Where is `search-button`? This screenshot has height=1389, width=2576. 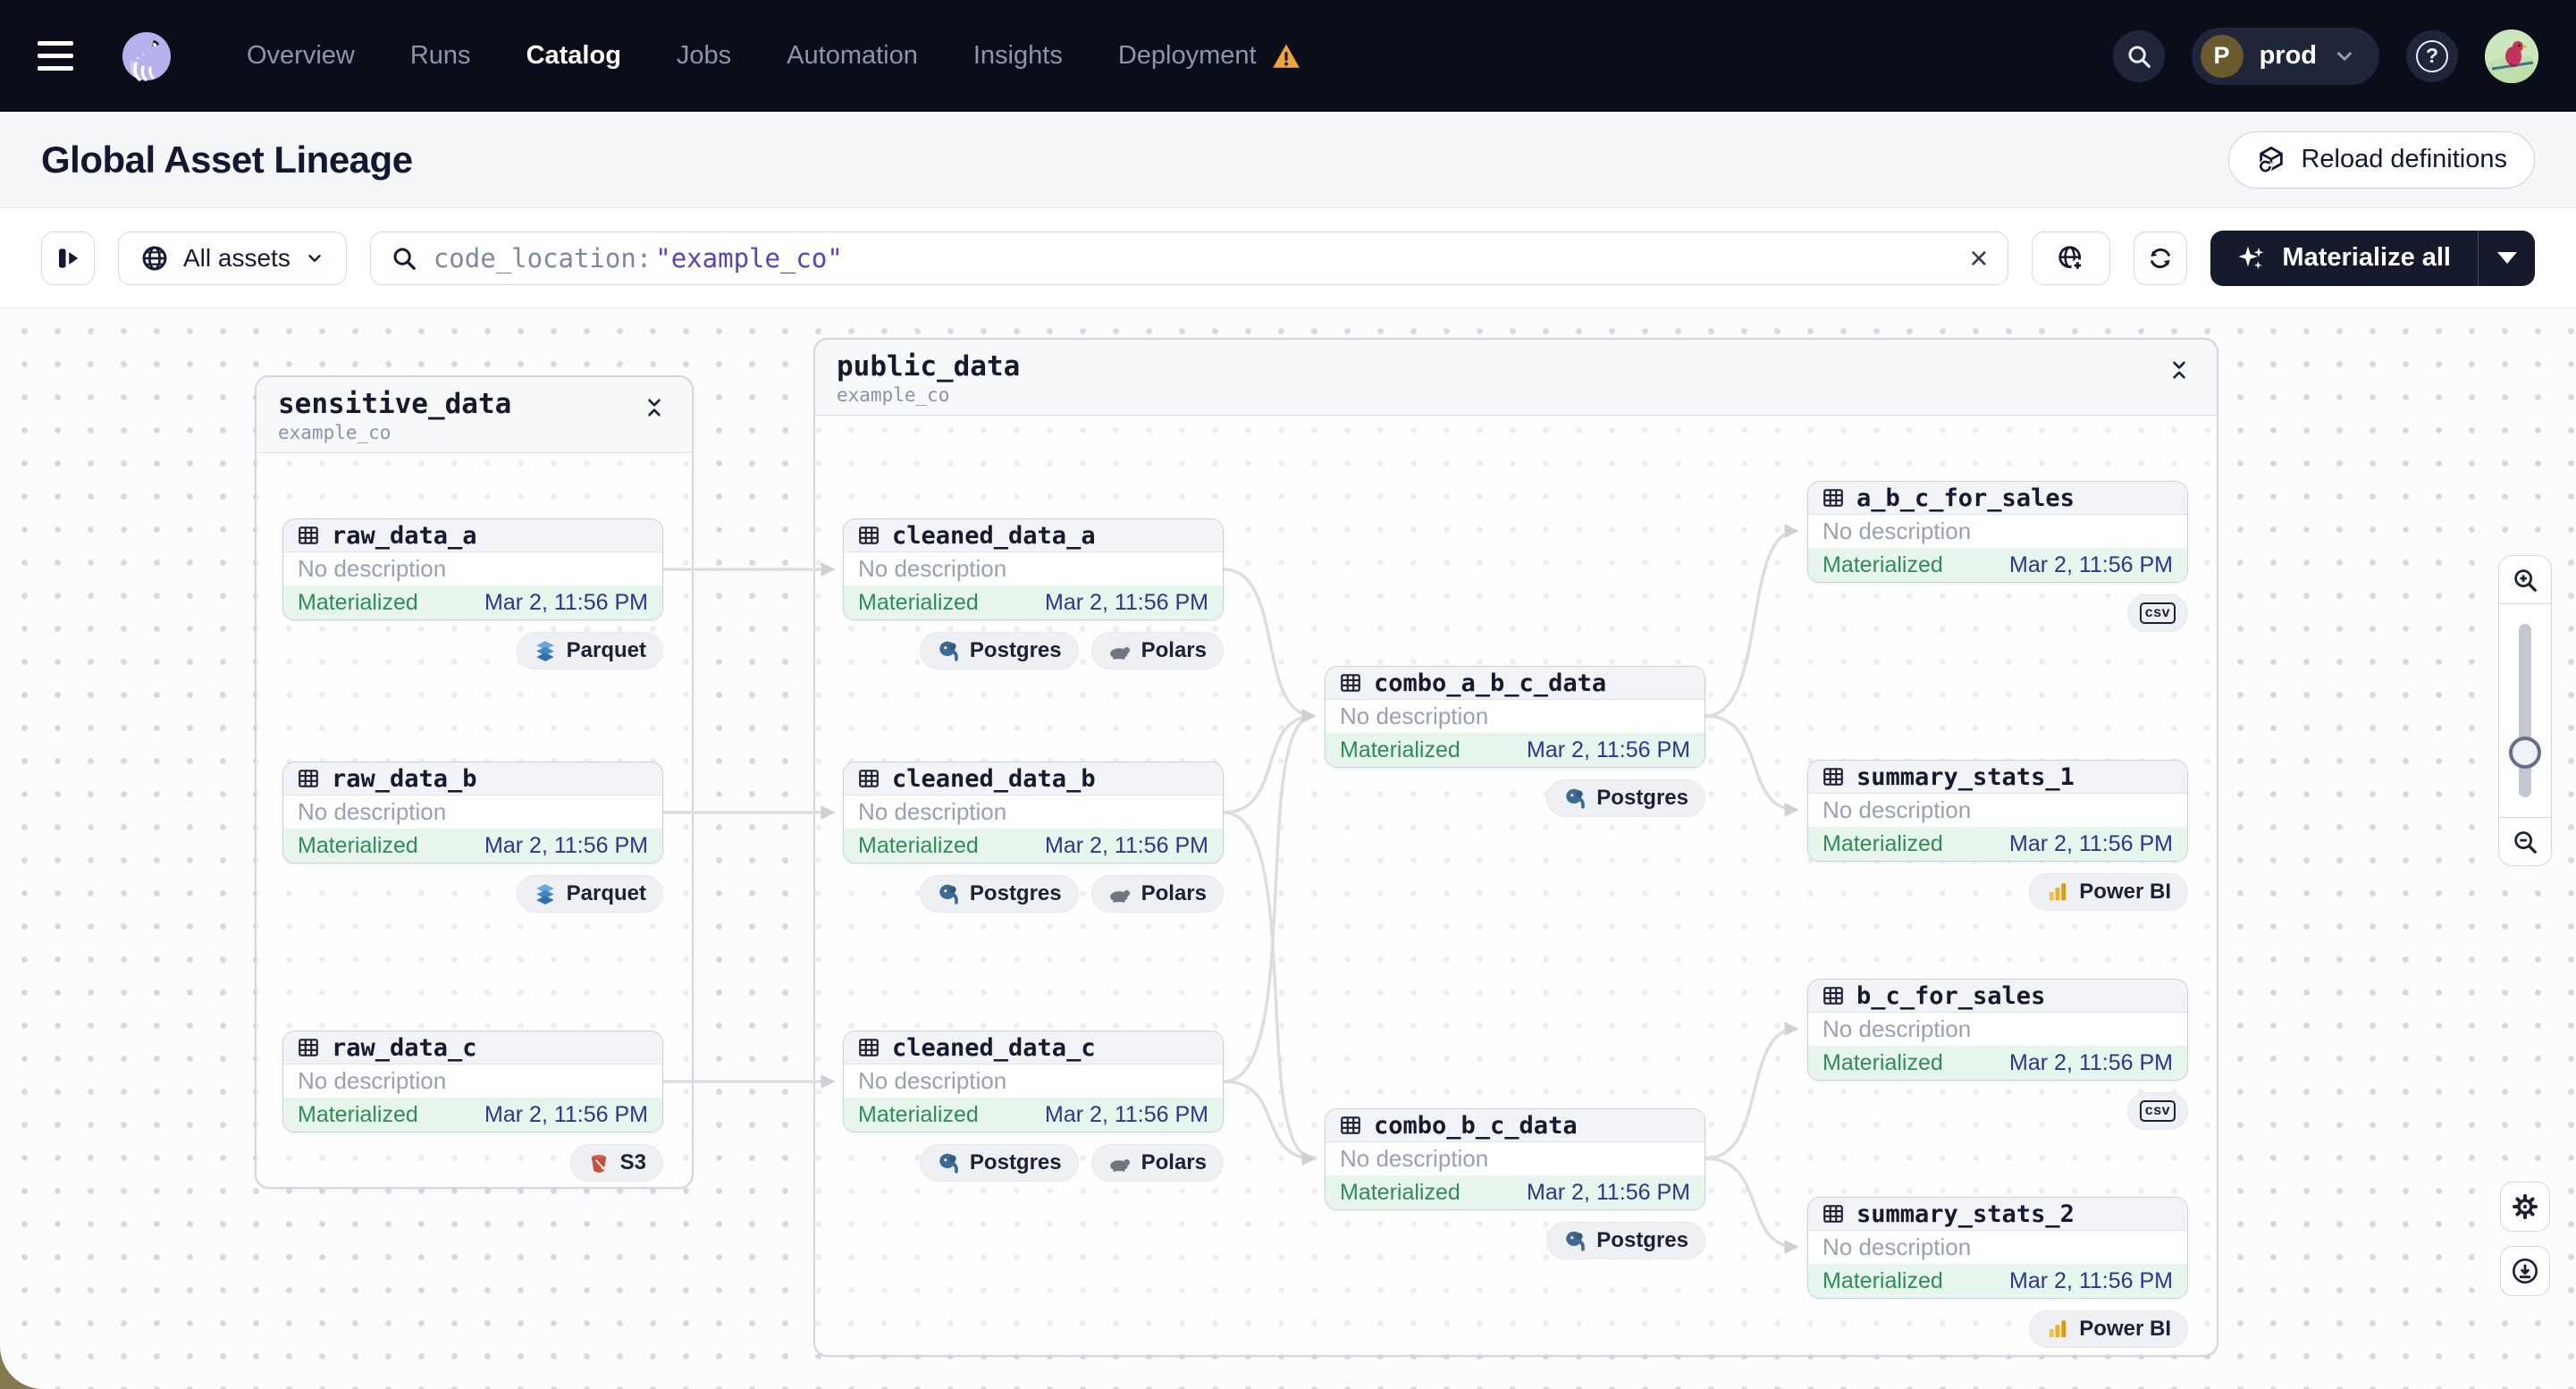
search-button is located at coordinates (2139, 55).